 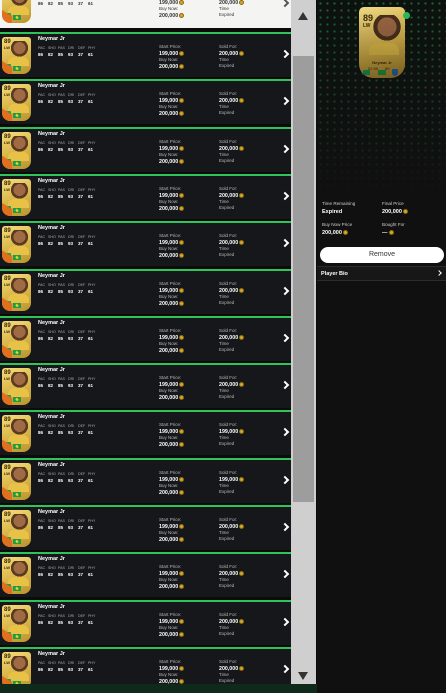 I want to click on scroll-down-icon, so click(x=303, y=676).